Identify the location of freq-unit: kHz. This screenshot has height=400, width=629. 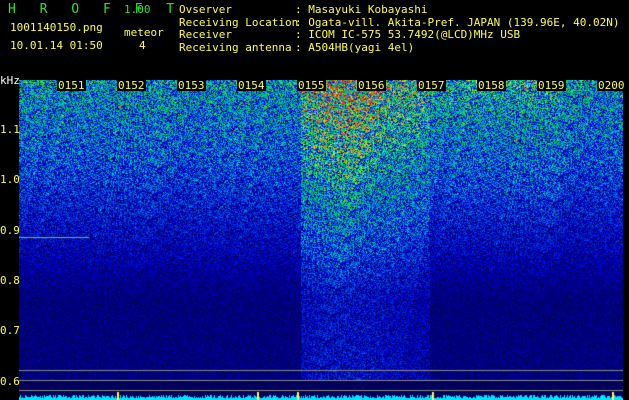
(10, 80).